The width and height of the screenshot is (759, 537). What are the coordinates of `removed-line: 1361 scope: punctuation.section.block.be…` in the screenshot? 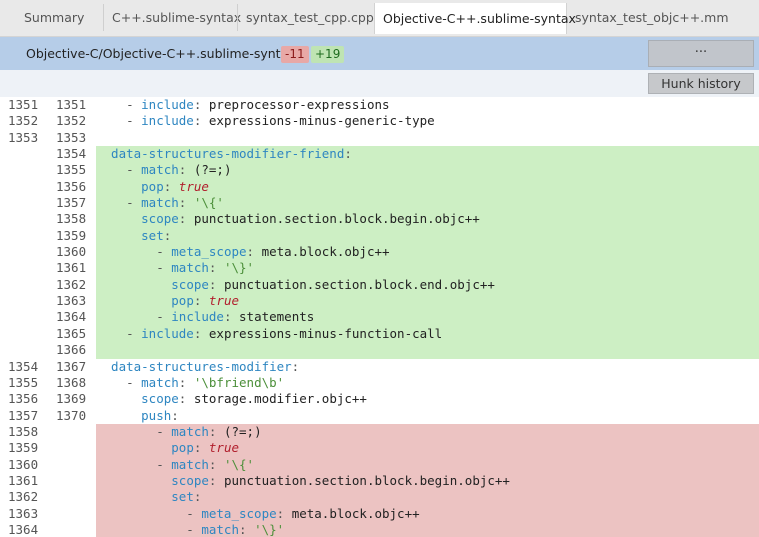 It's located at (379, 481).